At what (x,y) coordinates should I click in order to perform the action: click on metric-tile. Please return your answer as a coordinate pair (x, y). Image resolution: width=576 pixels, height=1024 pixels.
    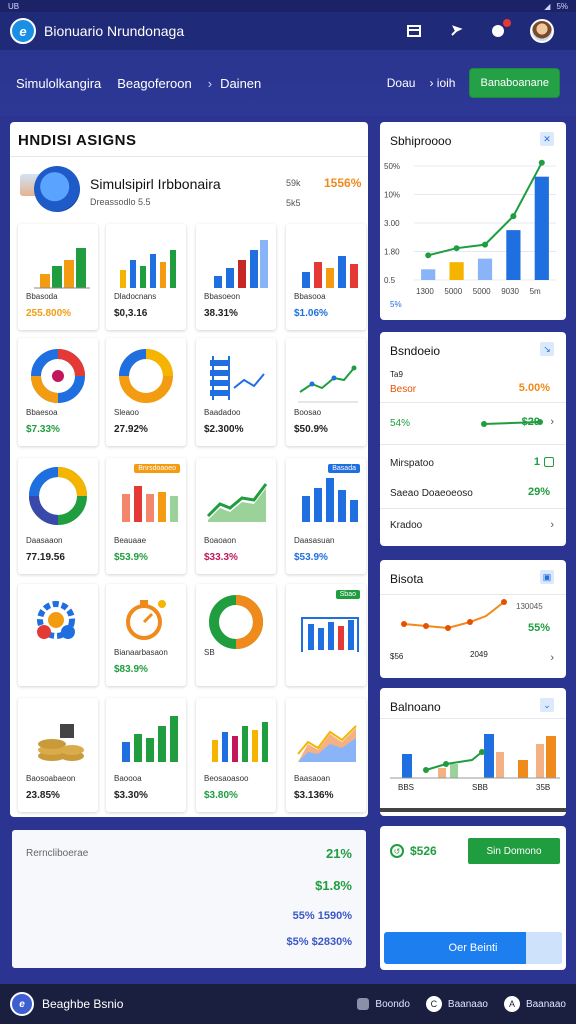
    Looking at the image, I should click on (58, 635).